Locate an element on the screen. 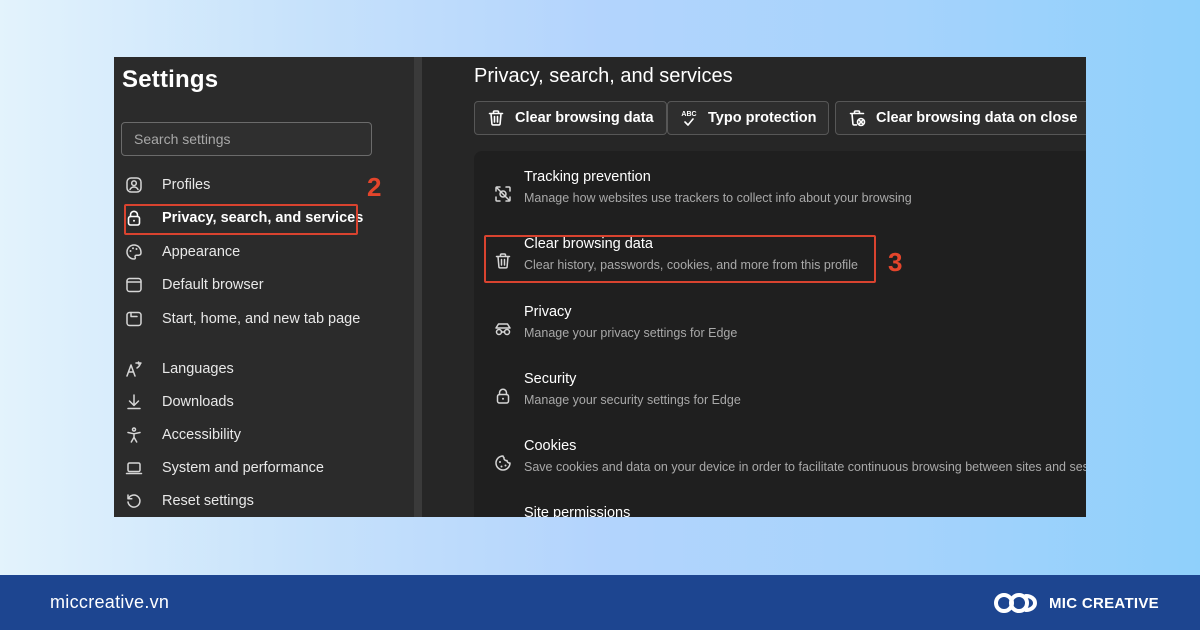  tracking-icon is located at coordinates (503, 194).